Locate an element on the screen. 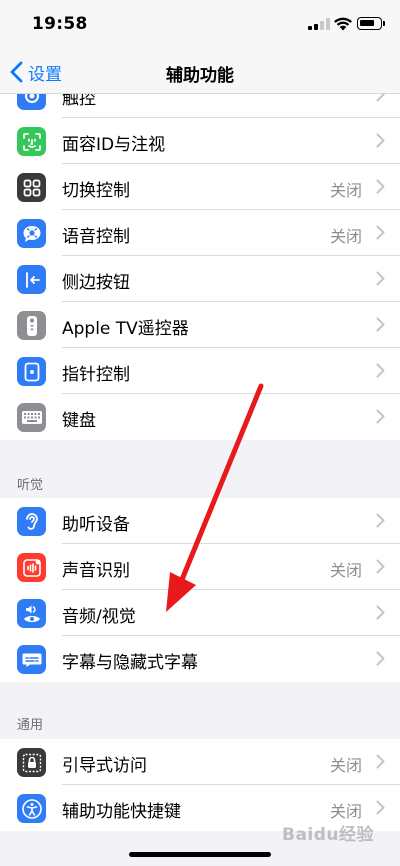  list-item-apple-tv-remote: Apple TV遥控器 is located at coordinates (200, 325).